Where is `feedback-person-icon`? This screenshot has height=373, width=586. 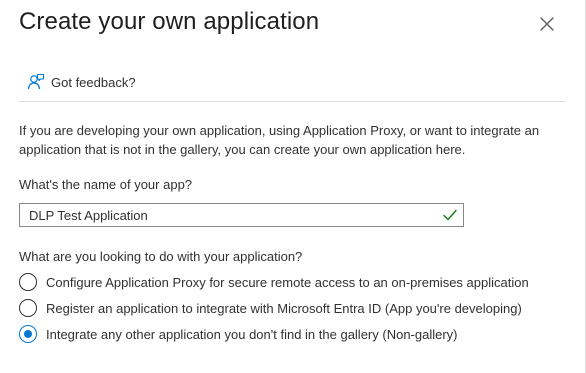
feedback-person-icon is located at coordinates (36, 82).